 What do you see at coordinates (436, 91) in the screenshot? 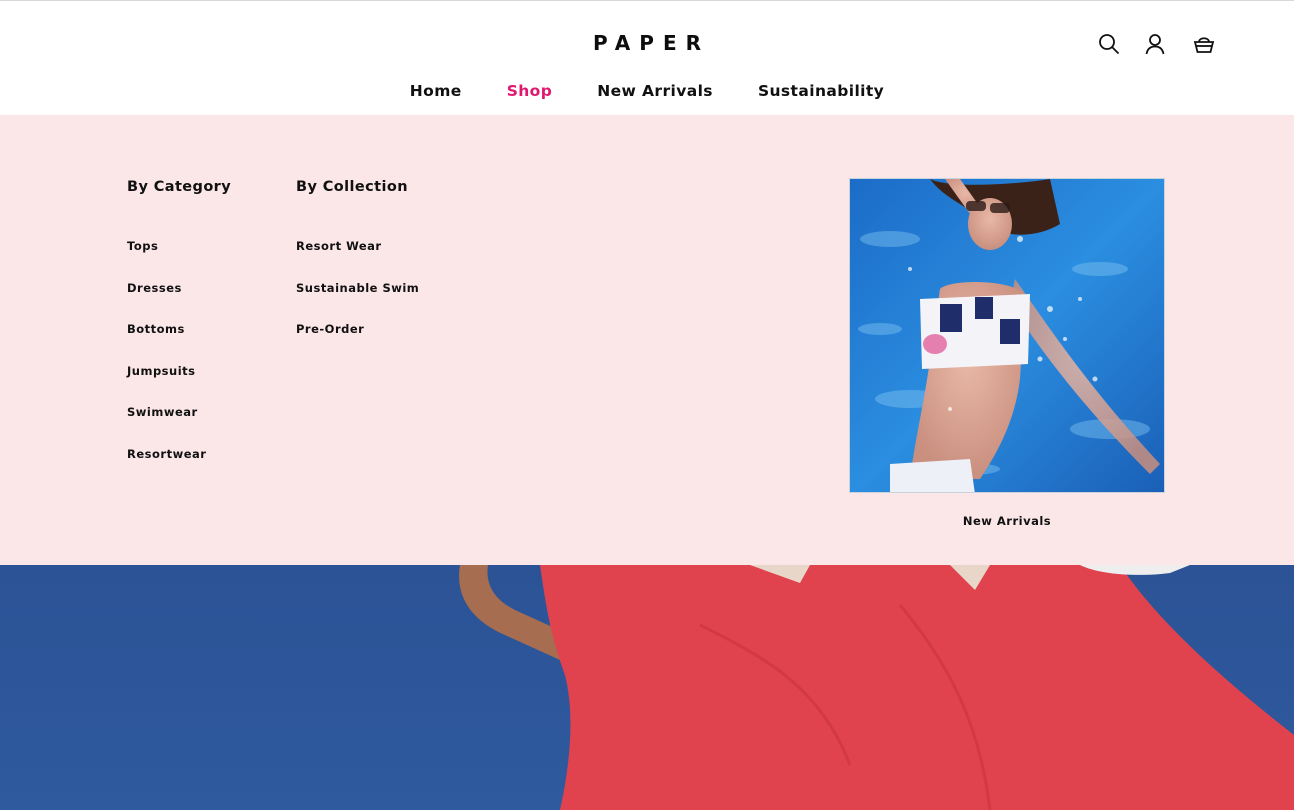
I see `nav-home: Home` at bounding box center [436, 91].